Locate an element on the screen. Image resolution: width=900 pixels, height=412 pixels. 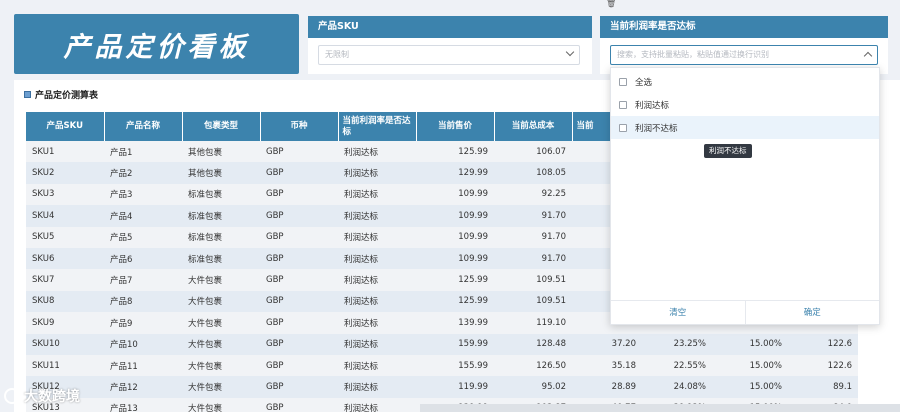
table-cell: 95.02 is located at coordinates (533, 387).